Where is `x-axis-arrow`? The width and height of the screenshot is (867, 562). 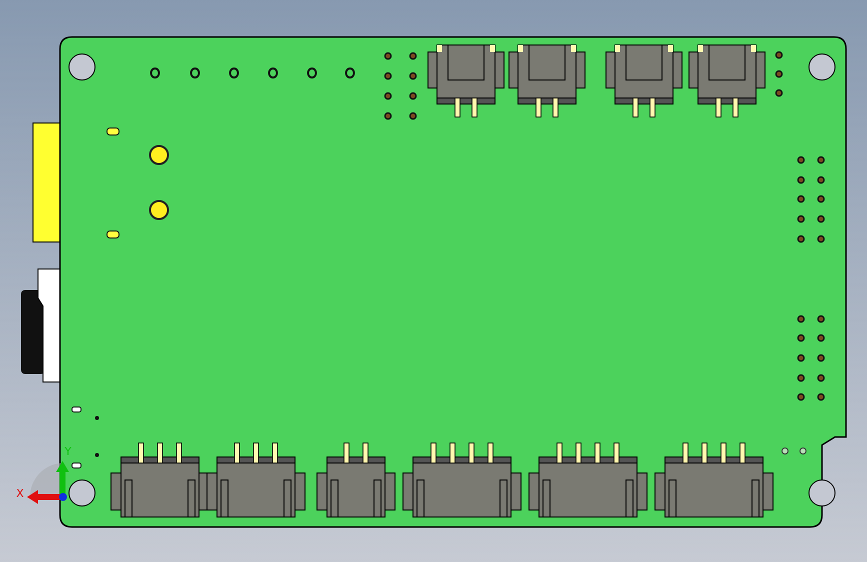 x-axis-arrow is located at coordinates (47, 497).